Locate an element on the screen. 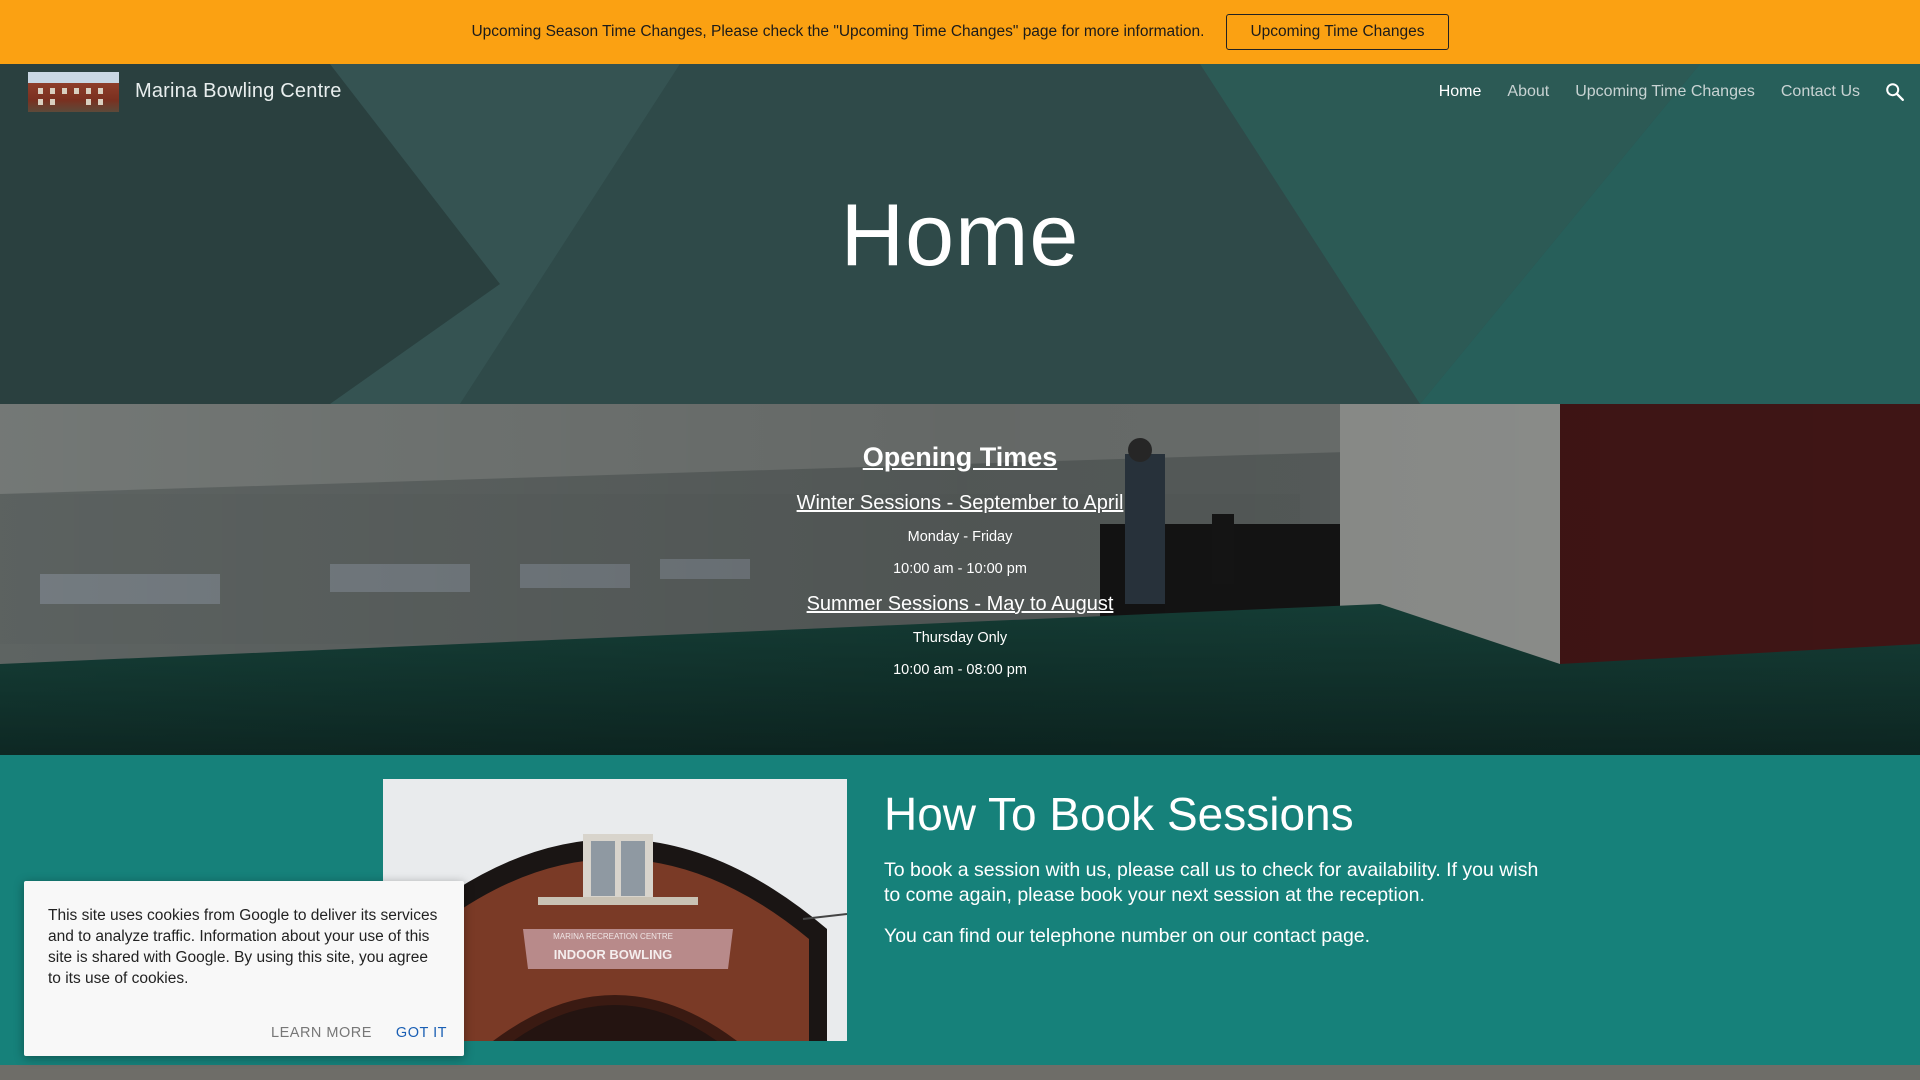 The image size is (1920, 1080). winter-hours: 10:00 am - 10:00 pm is located at coordinates (960, 569).